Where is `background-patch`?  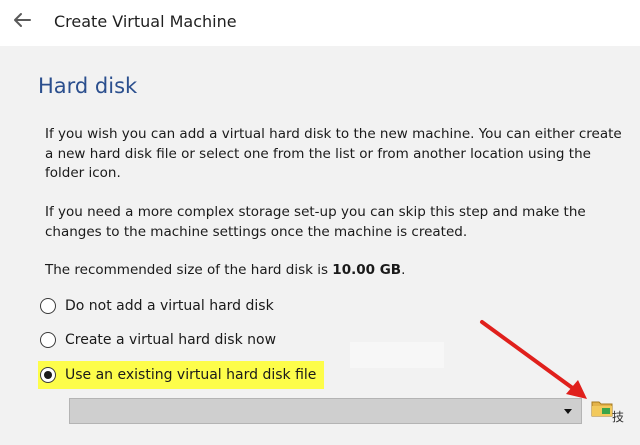
background-patch is located at coordinates (397, 355).